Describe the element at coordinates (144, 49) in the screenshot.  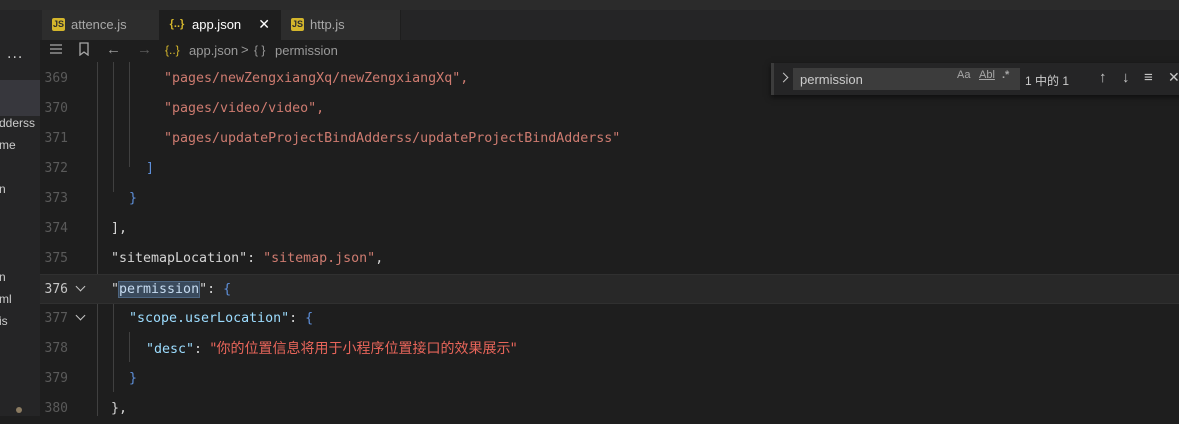
I see `forward-arrow-icon: →` at that location.